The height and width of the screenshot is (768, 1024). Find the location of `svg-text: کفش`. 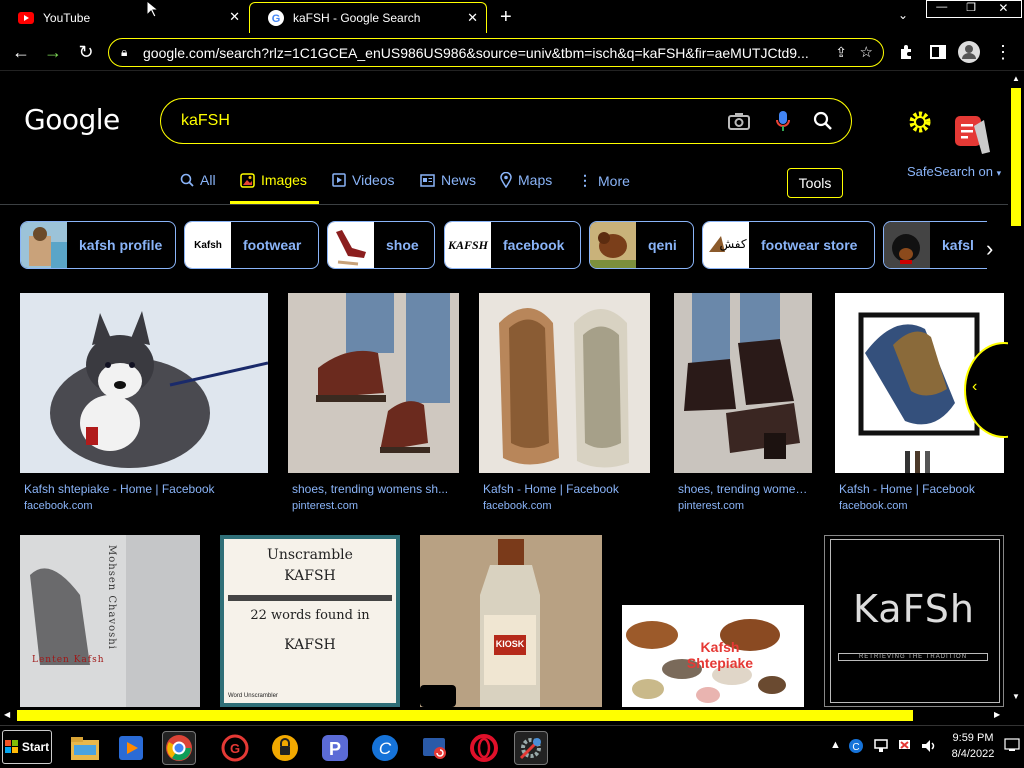

svg-text: کفش is located at coordinates (732, 244).